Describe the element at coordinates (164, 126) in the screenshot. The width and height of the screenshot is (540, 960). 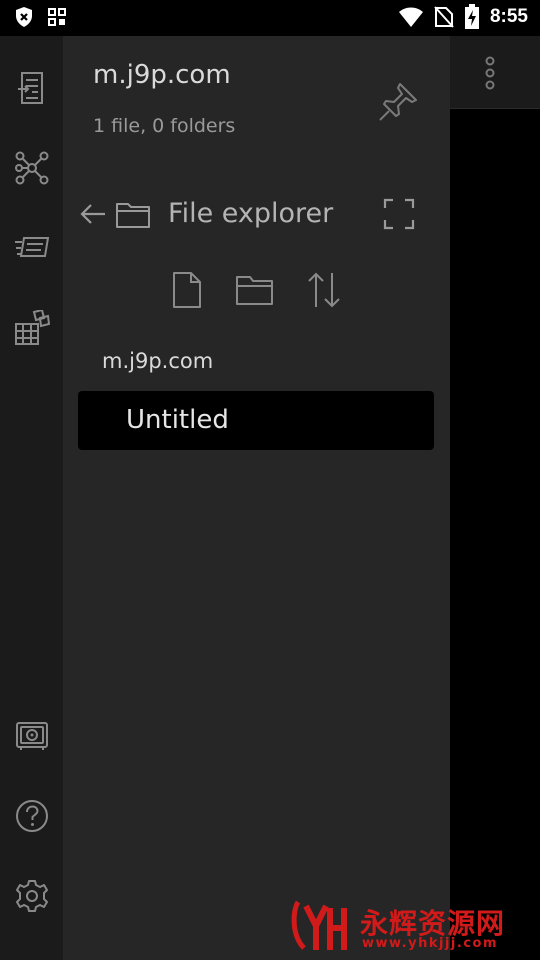
I see `vault-stats: 1 file, 0 folders` at that location.